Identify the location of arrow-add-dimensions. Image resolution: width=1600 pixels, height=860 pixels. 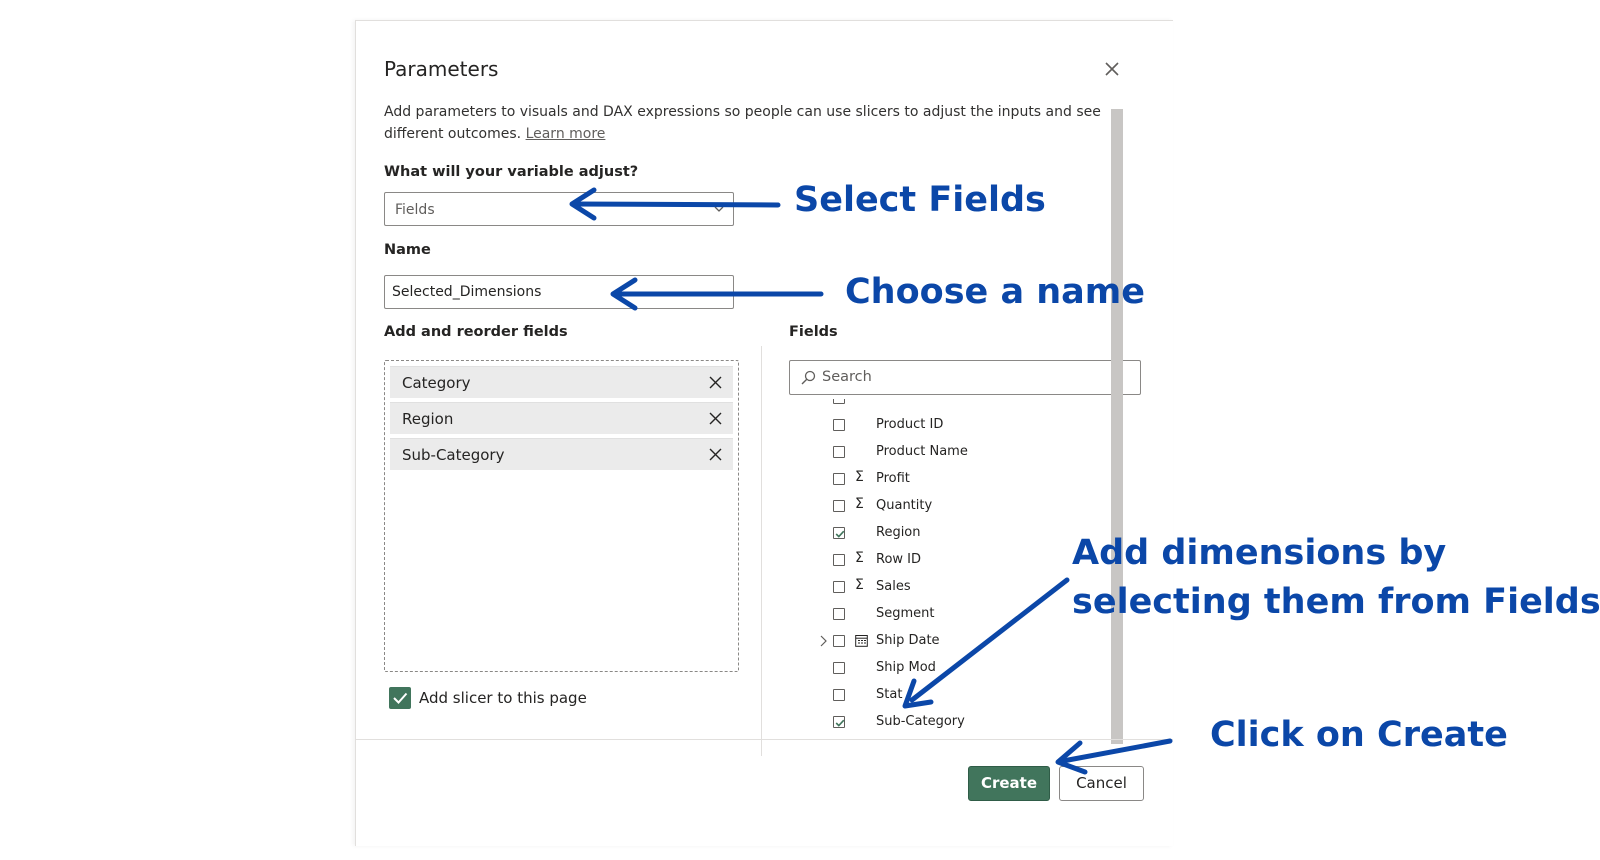
(989, 640).